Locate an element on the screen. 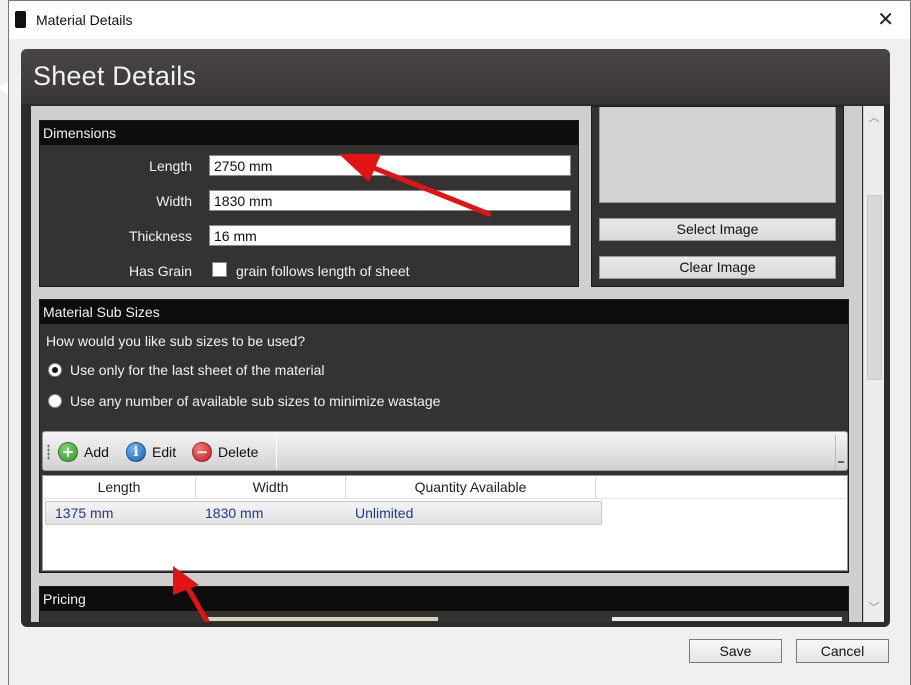 The image size is (911, 685). table-header: Length Width Quantity Available is located at coordinates (445, 487).